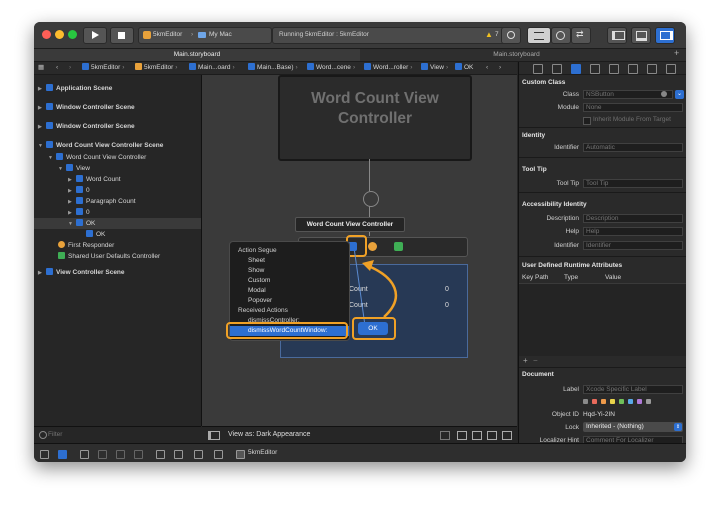 The height and width of the screenshot is (507, 720). What do you see at coordinates (633, 389) in the screenshot?
I see `doc-label-field` at bounding box center [633, 389].